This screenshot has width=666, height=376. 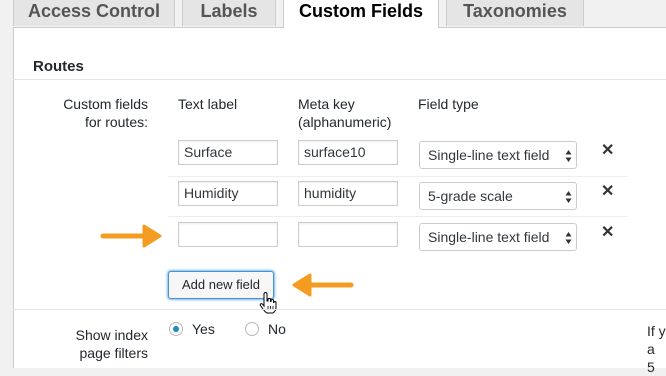 I want to click on index-filters-label-line1: Show index, so click(x=111, y=335).